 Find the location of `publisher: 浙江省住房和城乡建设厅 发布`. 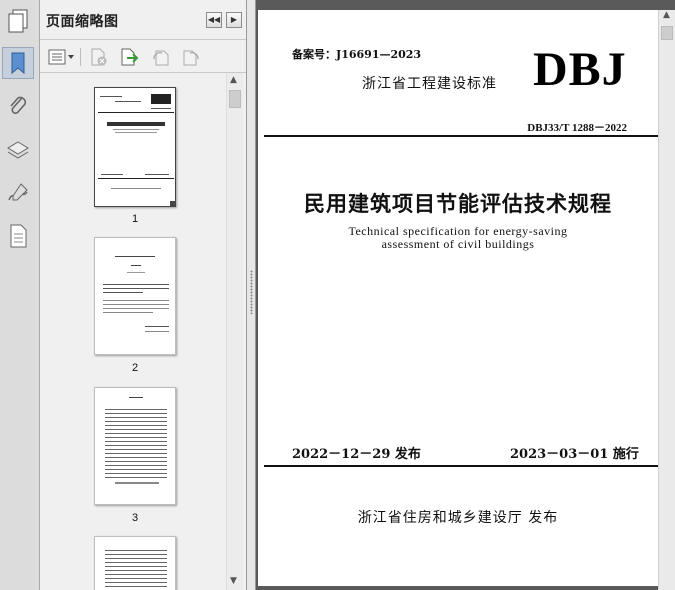

publisher: 浙江省住房和城乡建设厅 发布 is located at coordinates (458, 518).